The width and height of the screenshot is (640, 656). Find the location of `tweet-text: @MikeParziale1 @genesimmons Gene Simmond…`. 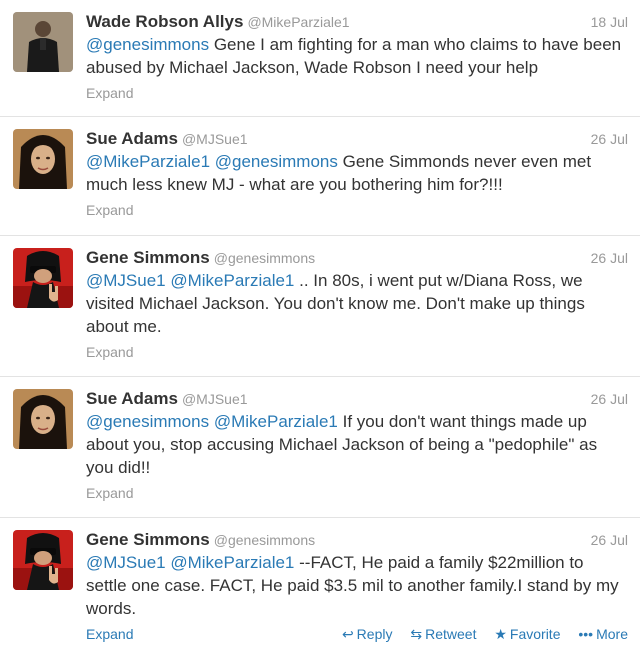

tweet-text: @MikeParziale1 @genesimmons Gene Simmond… is located at coordinates (357, 173).